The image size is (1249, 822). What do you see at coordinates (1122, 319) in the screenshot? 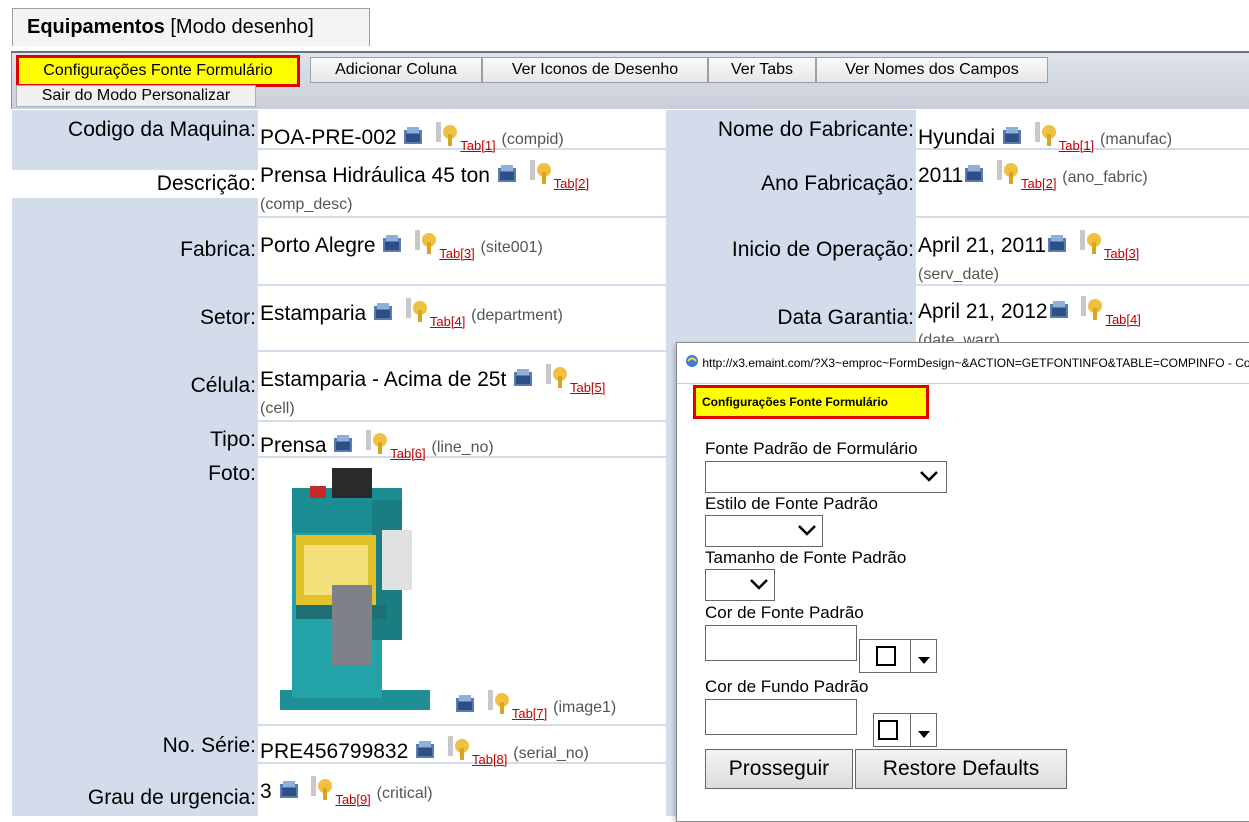
I see `date-warr-tab-link: Tab[4]` at bounding box center [1122, 319].